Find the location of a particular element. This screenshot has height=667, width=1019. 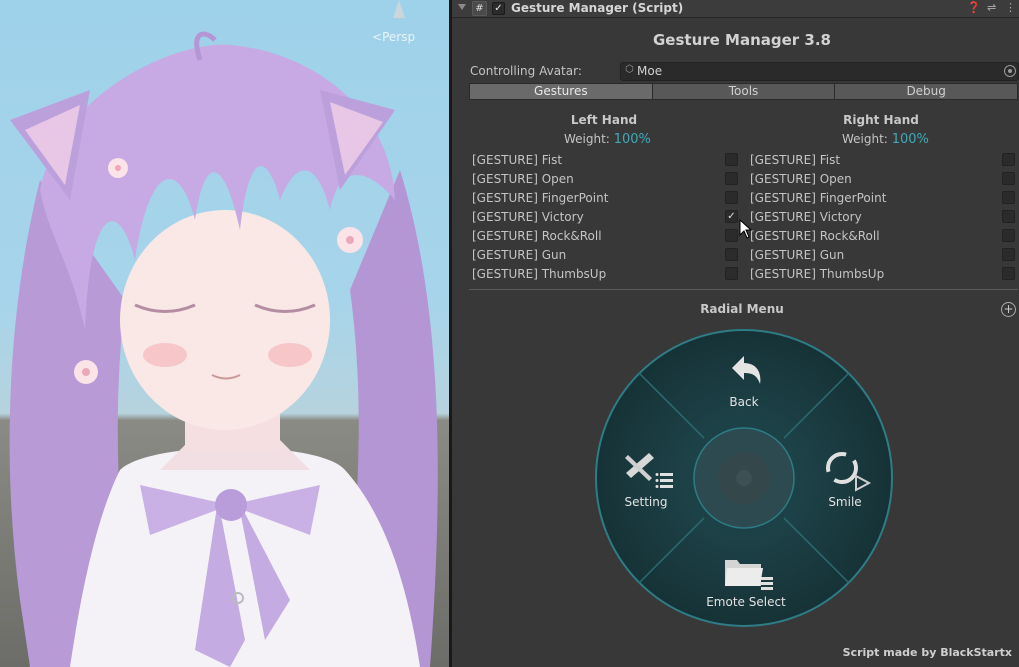

script-icon: # is located at coordinates (479, 8).